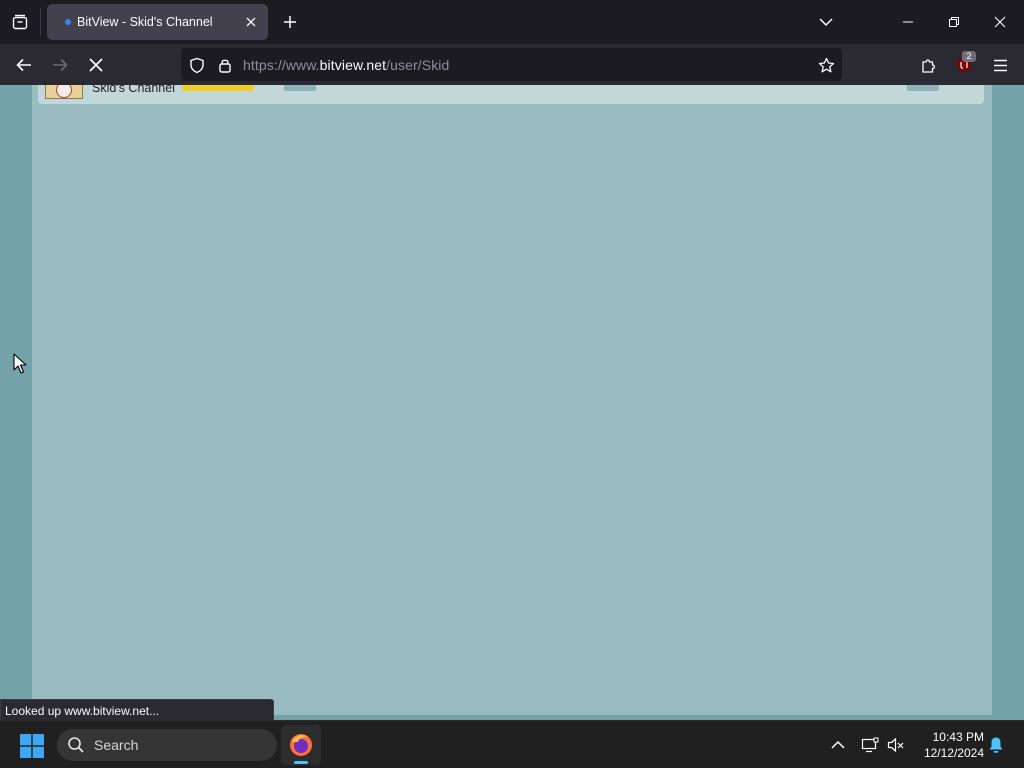 The image size is (1024, 768). Describe the element at coordinates (301, 762) in the screenshot. I see `active-app-indicator` at that location.